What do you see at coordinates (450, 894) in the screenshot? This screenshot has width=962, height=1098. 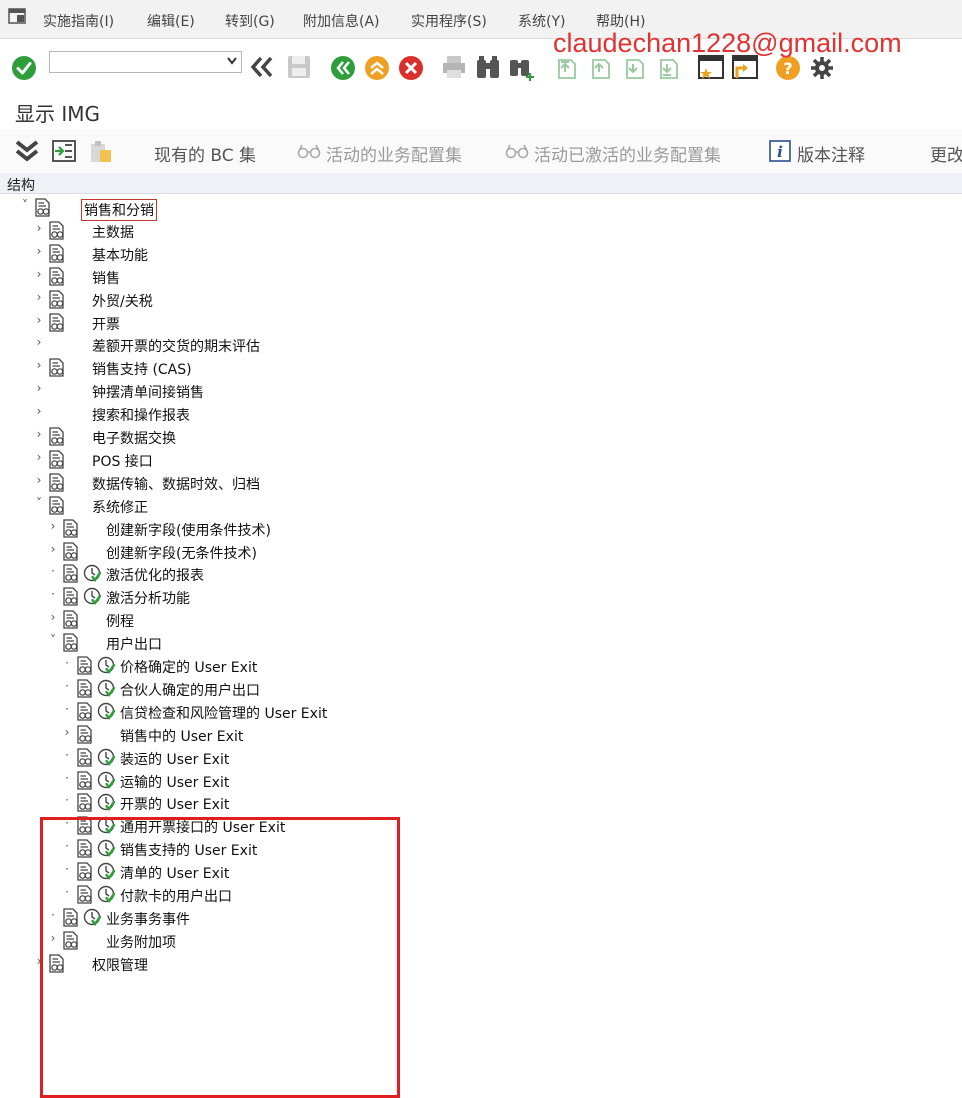 I see `tree-node: · 付款卡的用户出口` at bounding box center [450, 894].